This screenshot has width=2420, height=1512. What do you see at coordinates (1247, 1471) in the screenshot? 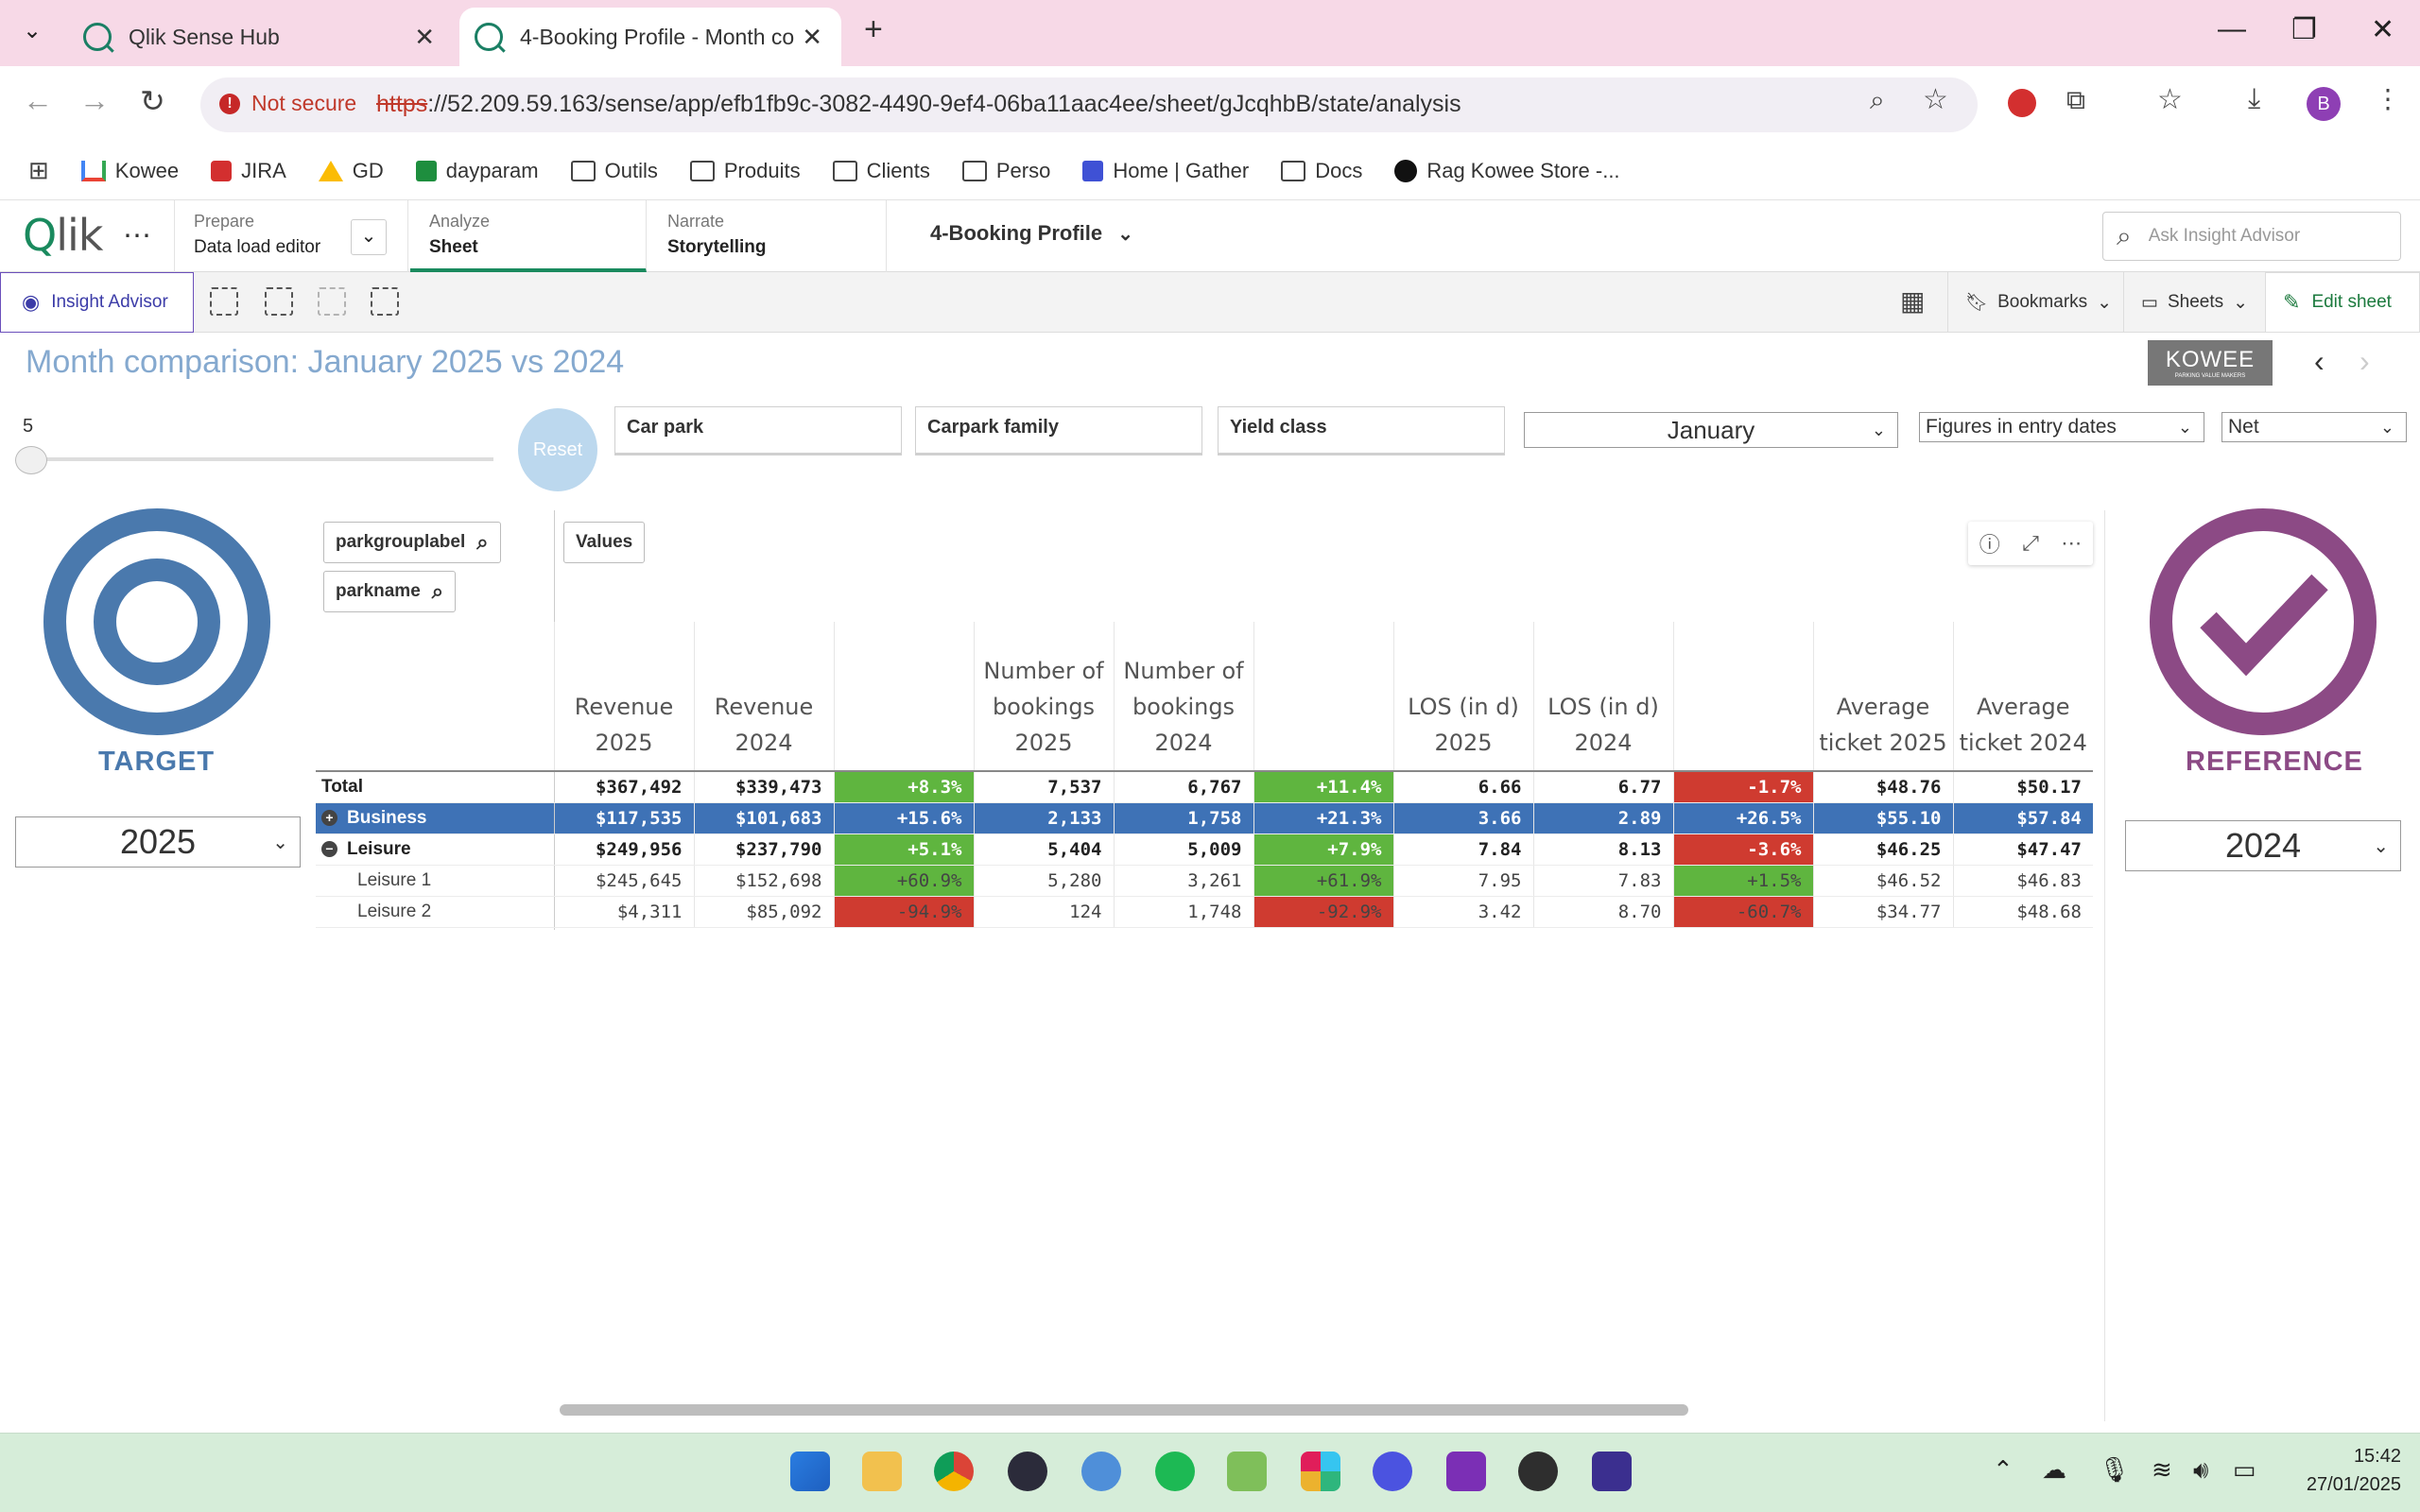
I see `paint-icon` at bounding box center [1247, 1471].